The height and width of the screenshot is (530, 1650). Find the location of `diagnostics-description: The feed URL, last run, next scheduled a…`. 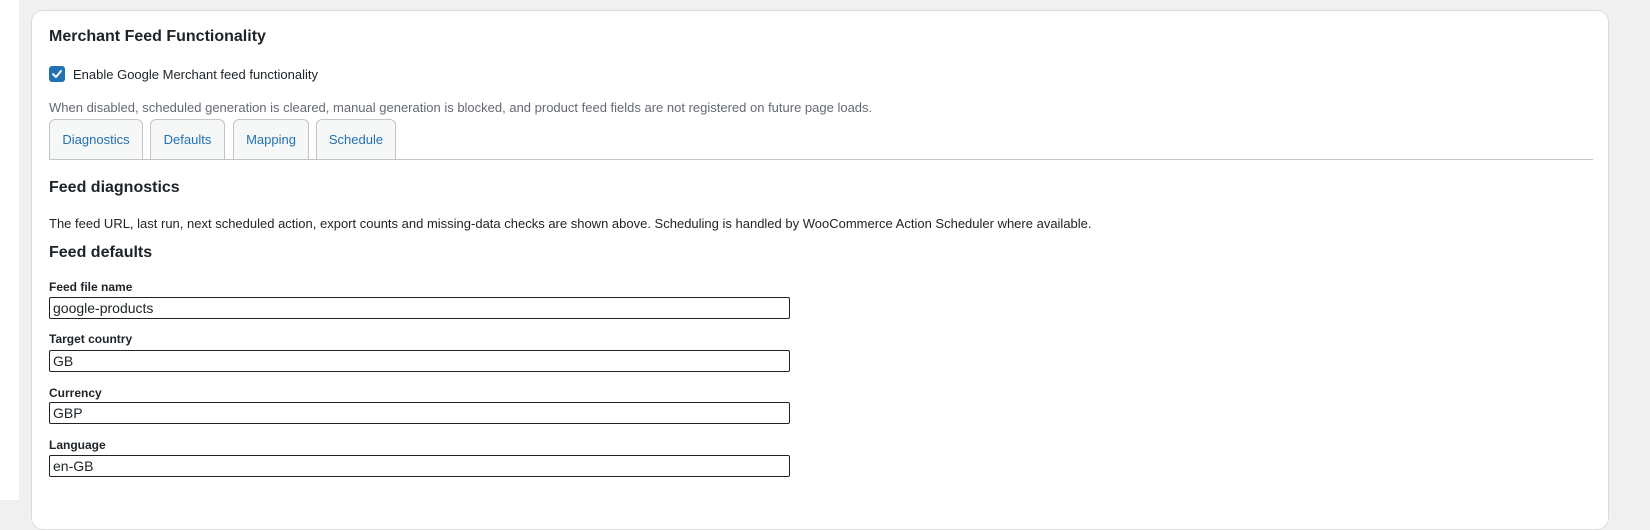

diagnostics-description: The feed URL, last run, next scheduled a… is located at coordinates (570, 223).